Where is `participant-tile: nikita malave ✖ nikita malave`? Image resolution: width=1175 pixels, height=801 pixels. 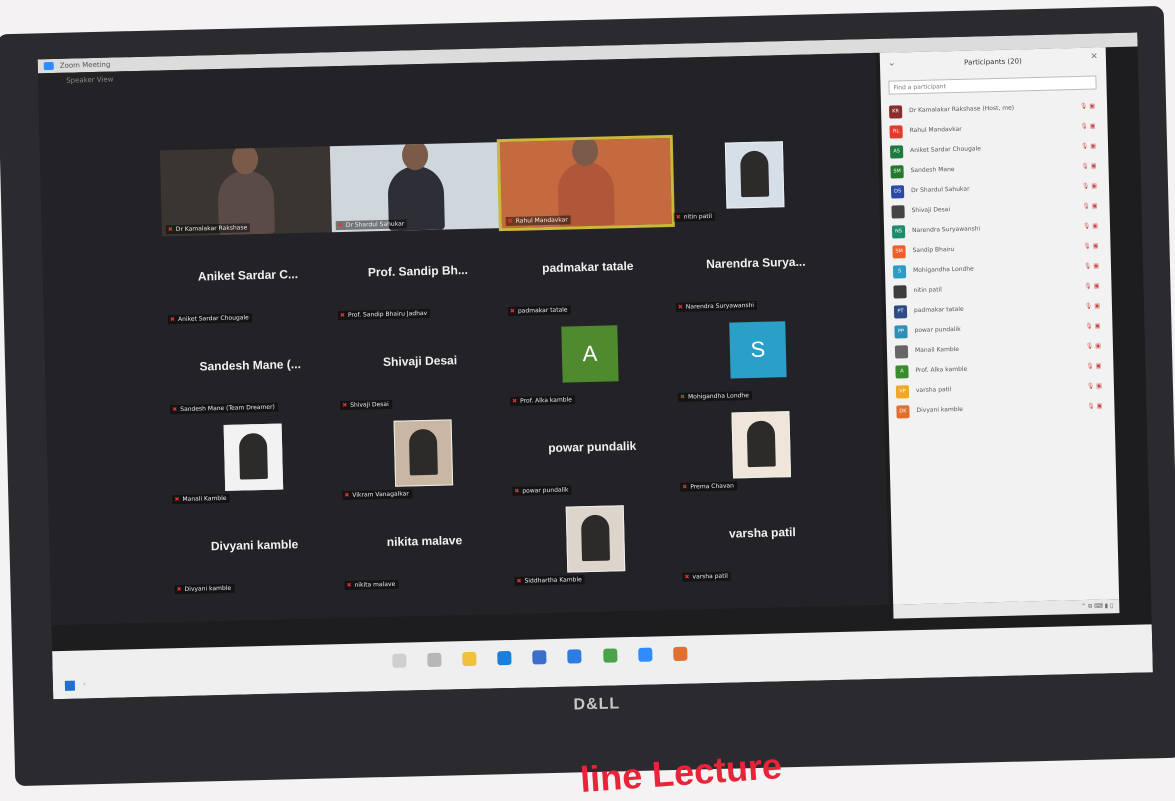 participant-tile: nikita malave ✖ nikita malave is located at coordinates (425, 547).